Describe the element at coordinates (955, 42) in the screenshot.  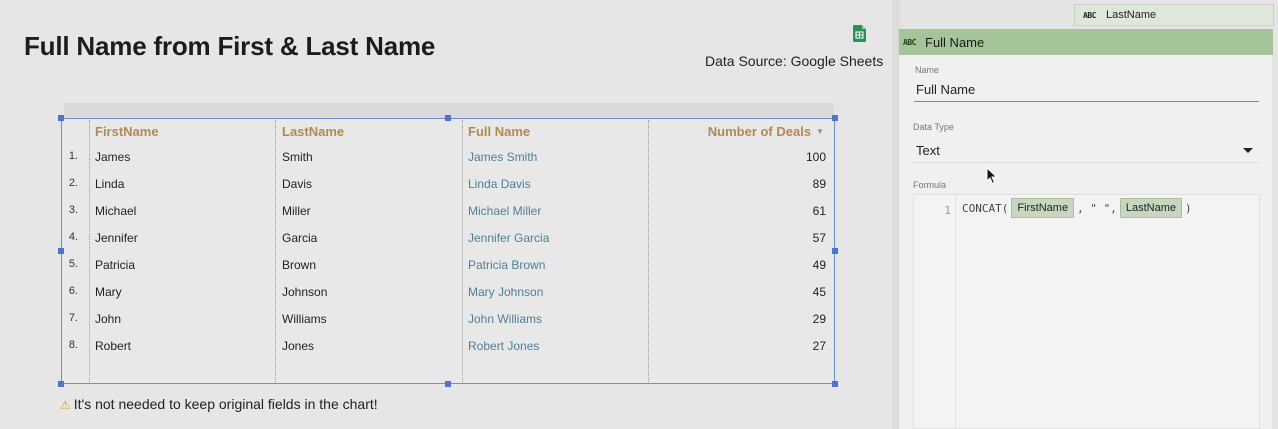
I see `field-panel-title: Full Name` at that location.